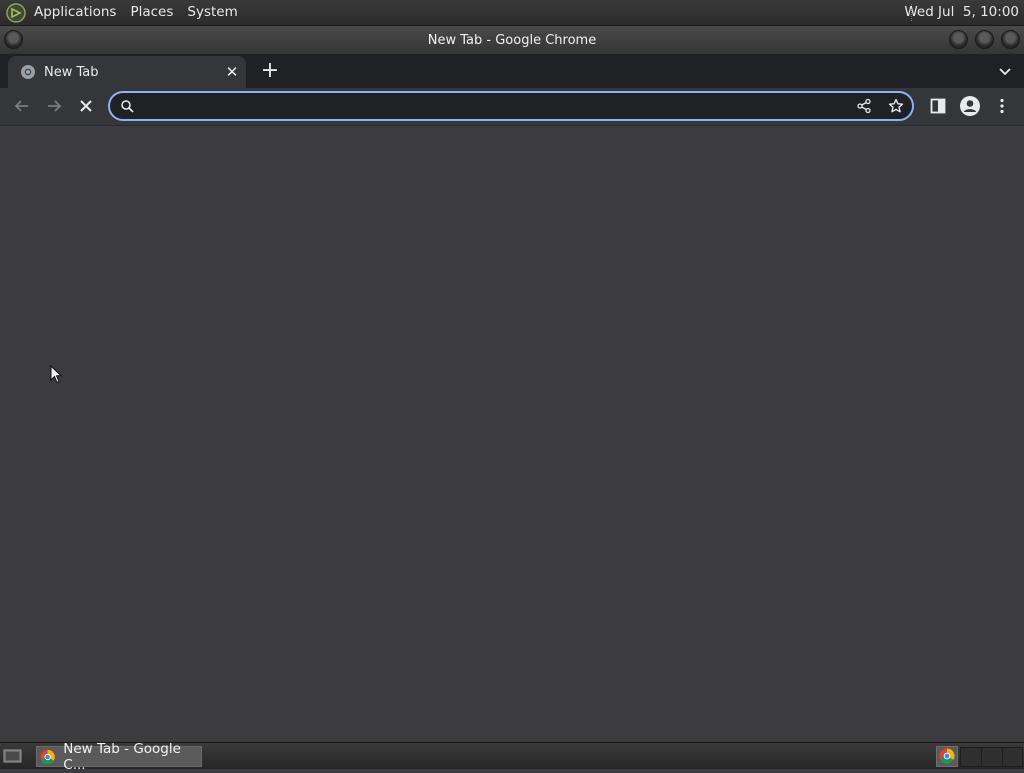 The height and width of the screenshot is (773, 1024). Describe the element at coordinates (270, 71) in the screenshot. I see `plus-icon: +` at that location.